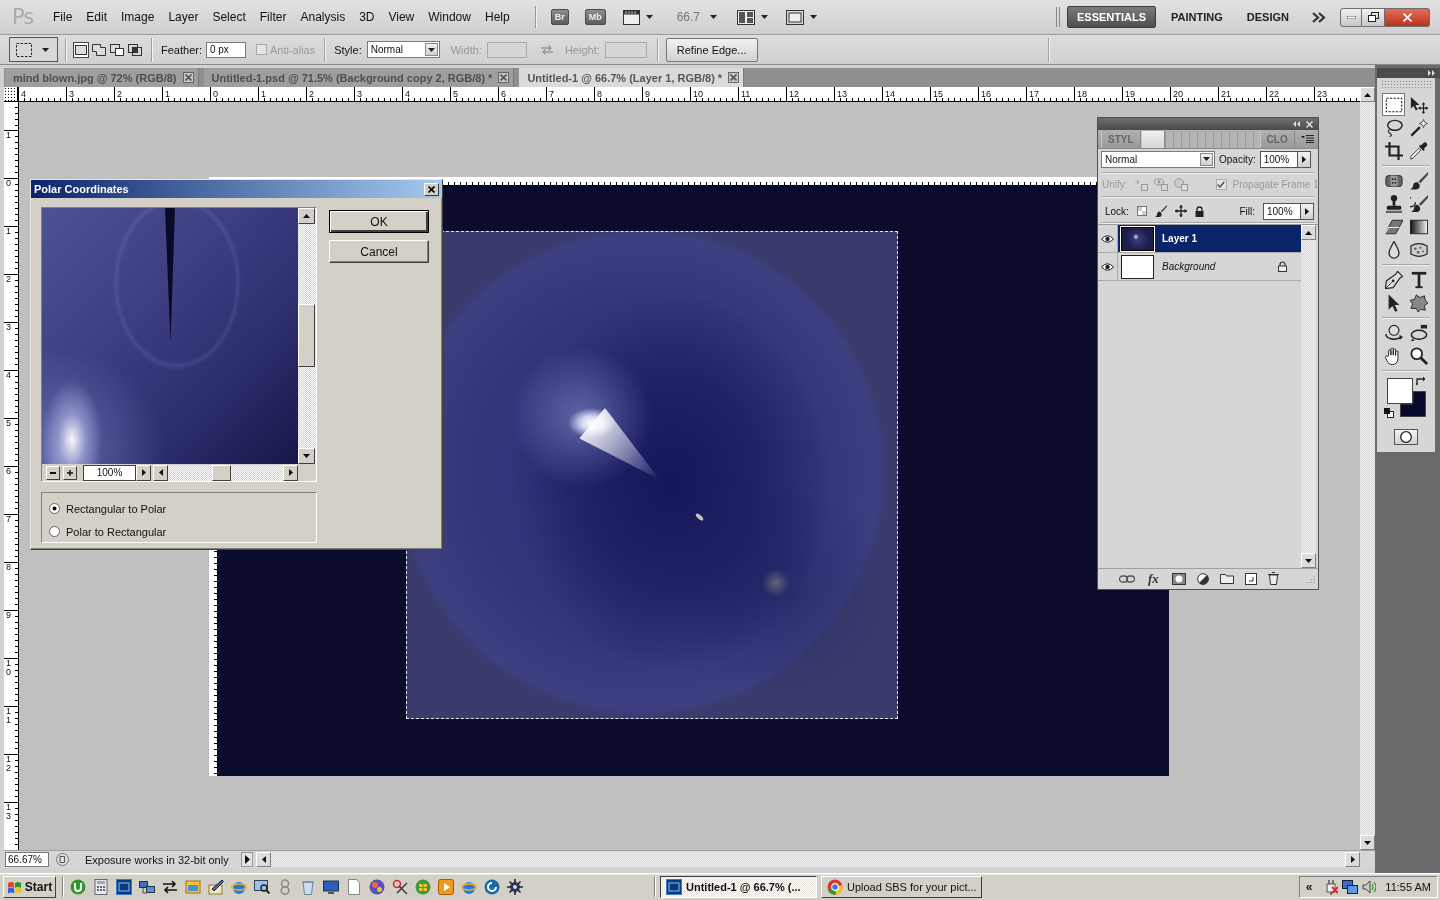 This screenshot has width=1440, height=900. I want to click on globe-icon, so click(377, 887).